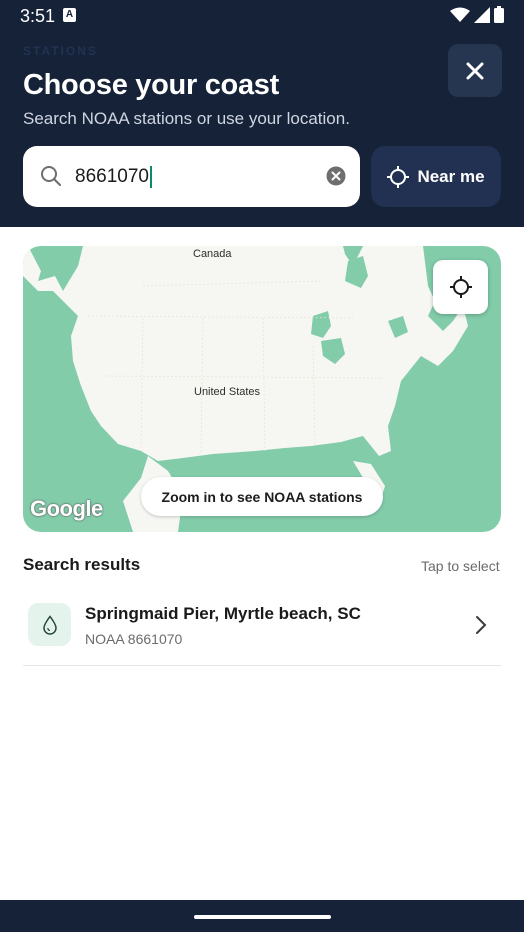  What do you see at coordinates (69, 15) in the screenshot?
I see `notification-icon: A` at bounding box center [69, 15].